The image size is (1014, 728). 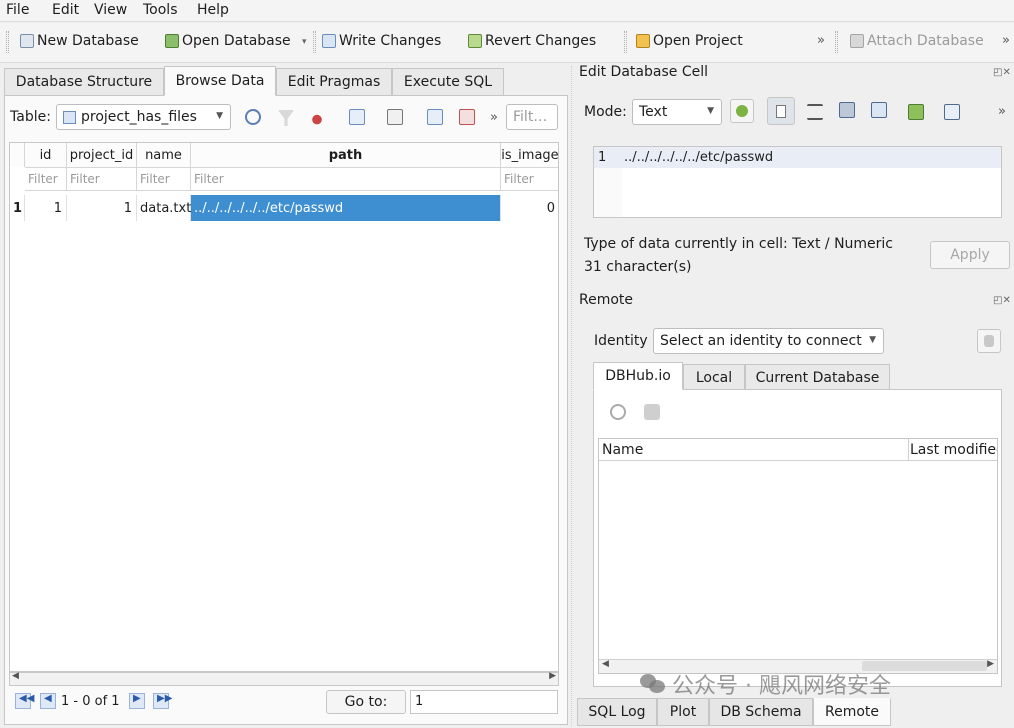 I want to click on dock-tab-plot: Plot, so click(x=683, y=712).